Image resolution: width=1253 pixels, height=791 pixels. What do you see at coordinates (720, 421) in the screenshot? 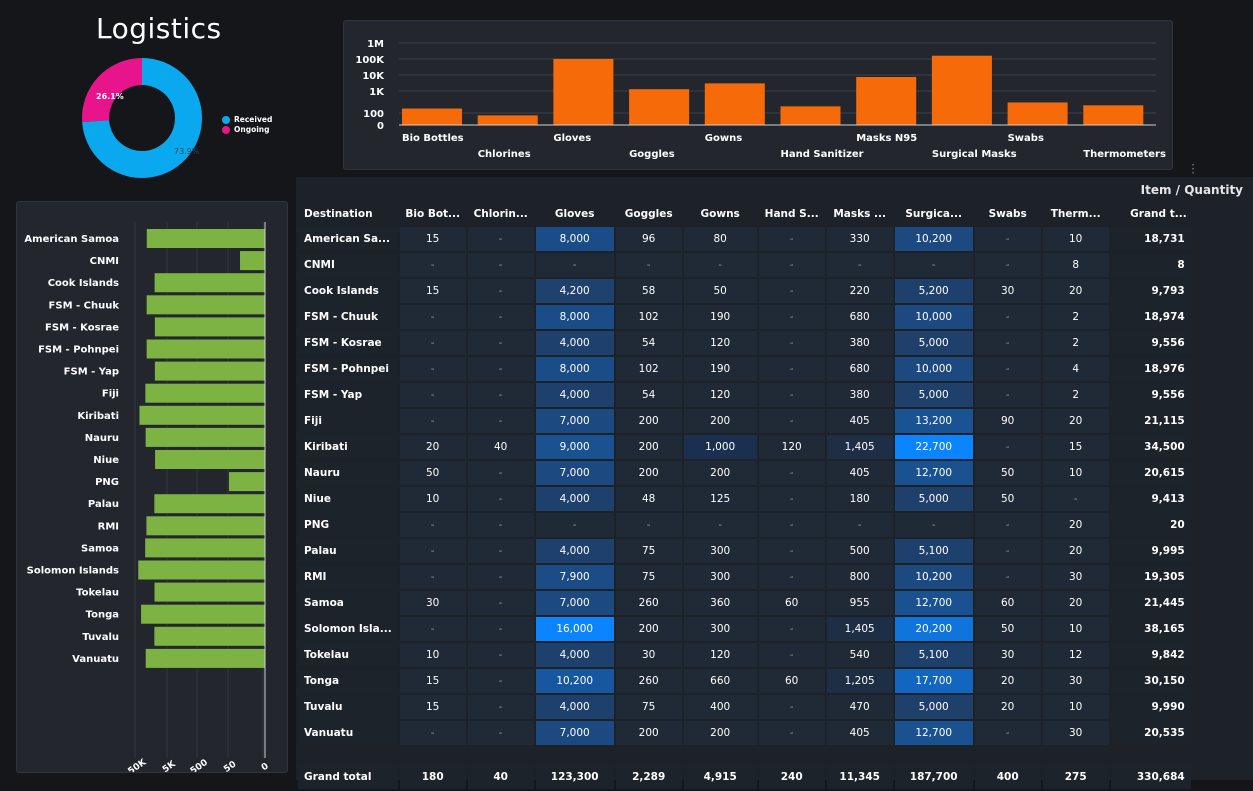
I see `table-cell: 200` at bounding box center [720, 421].